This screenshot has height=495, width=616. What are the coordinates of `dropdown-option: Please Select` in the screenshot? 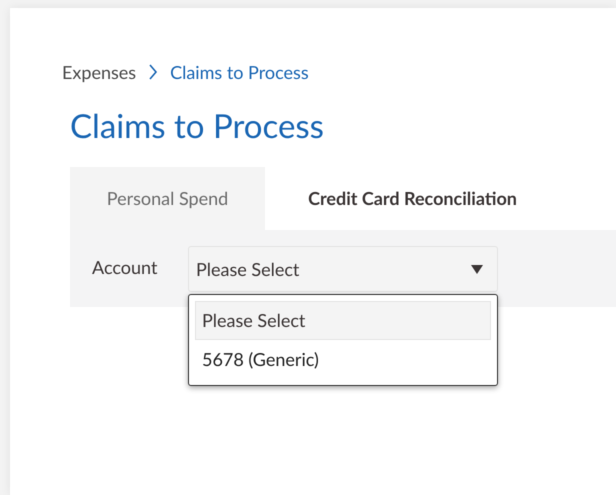 It's located at (343, 320).